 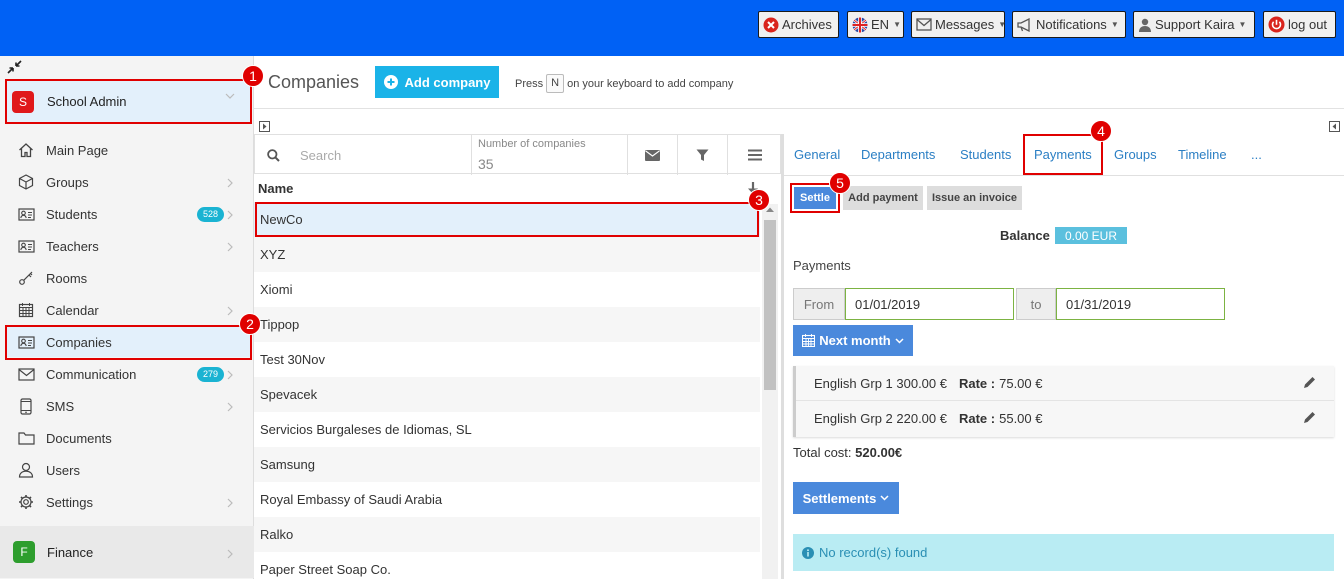 What do you see at coordinates (518, 154) in the screenshot?
I see `list-toolbar: Number of companies 35` at bounding box center [518, 154].